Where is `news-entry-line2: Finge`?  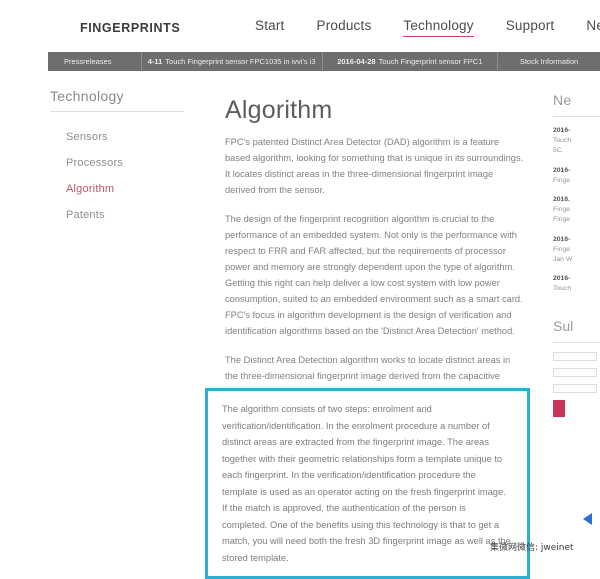
news-entry-line2: Finge is located at coordinates (562, 220).